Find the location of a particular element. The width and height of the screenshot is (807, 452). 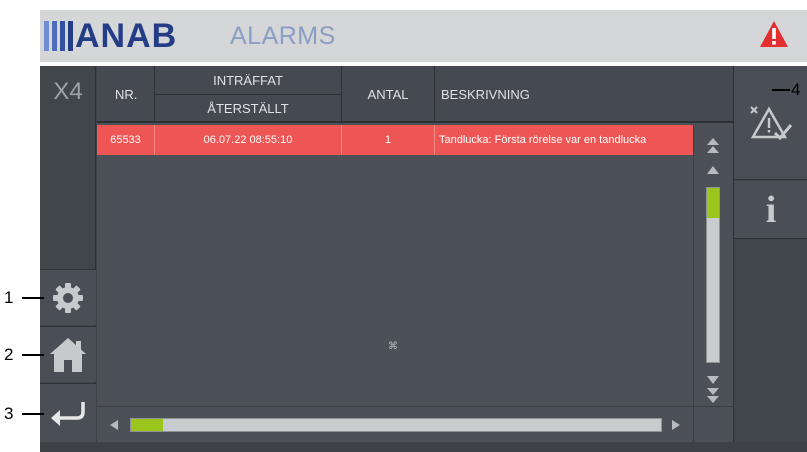

horizontal-scrollbar is located at coordinates (415, 424).